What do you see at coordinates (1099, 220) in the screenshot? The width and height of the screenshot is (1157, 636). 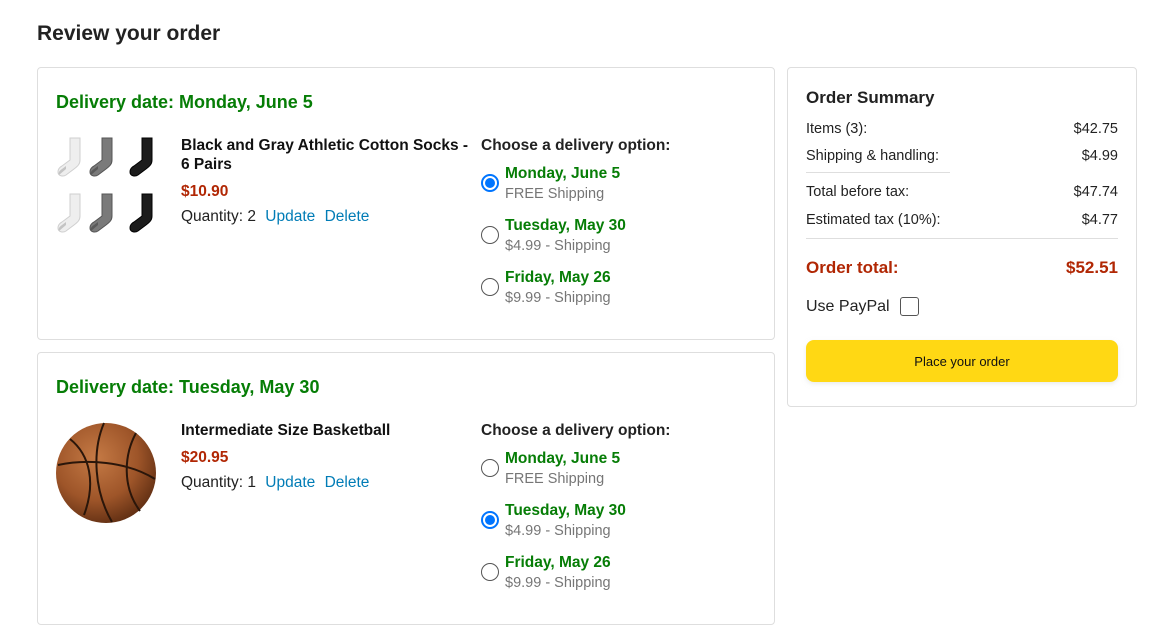 I see `tax-value: $4.77` at bounding box center [1099, 220].